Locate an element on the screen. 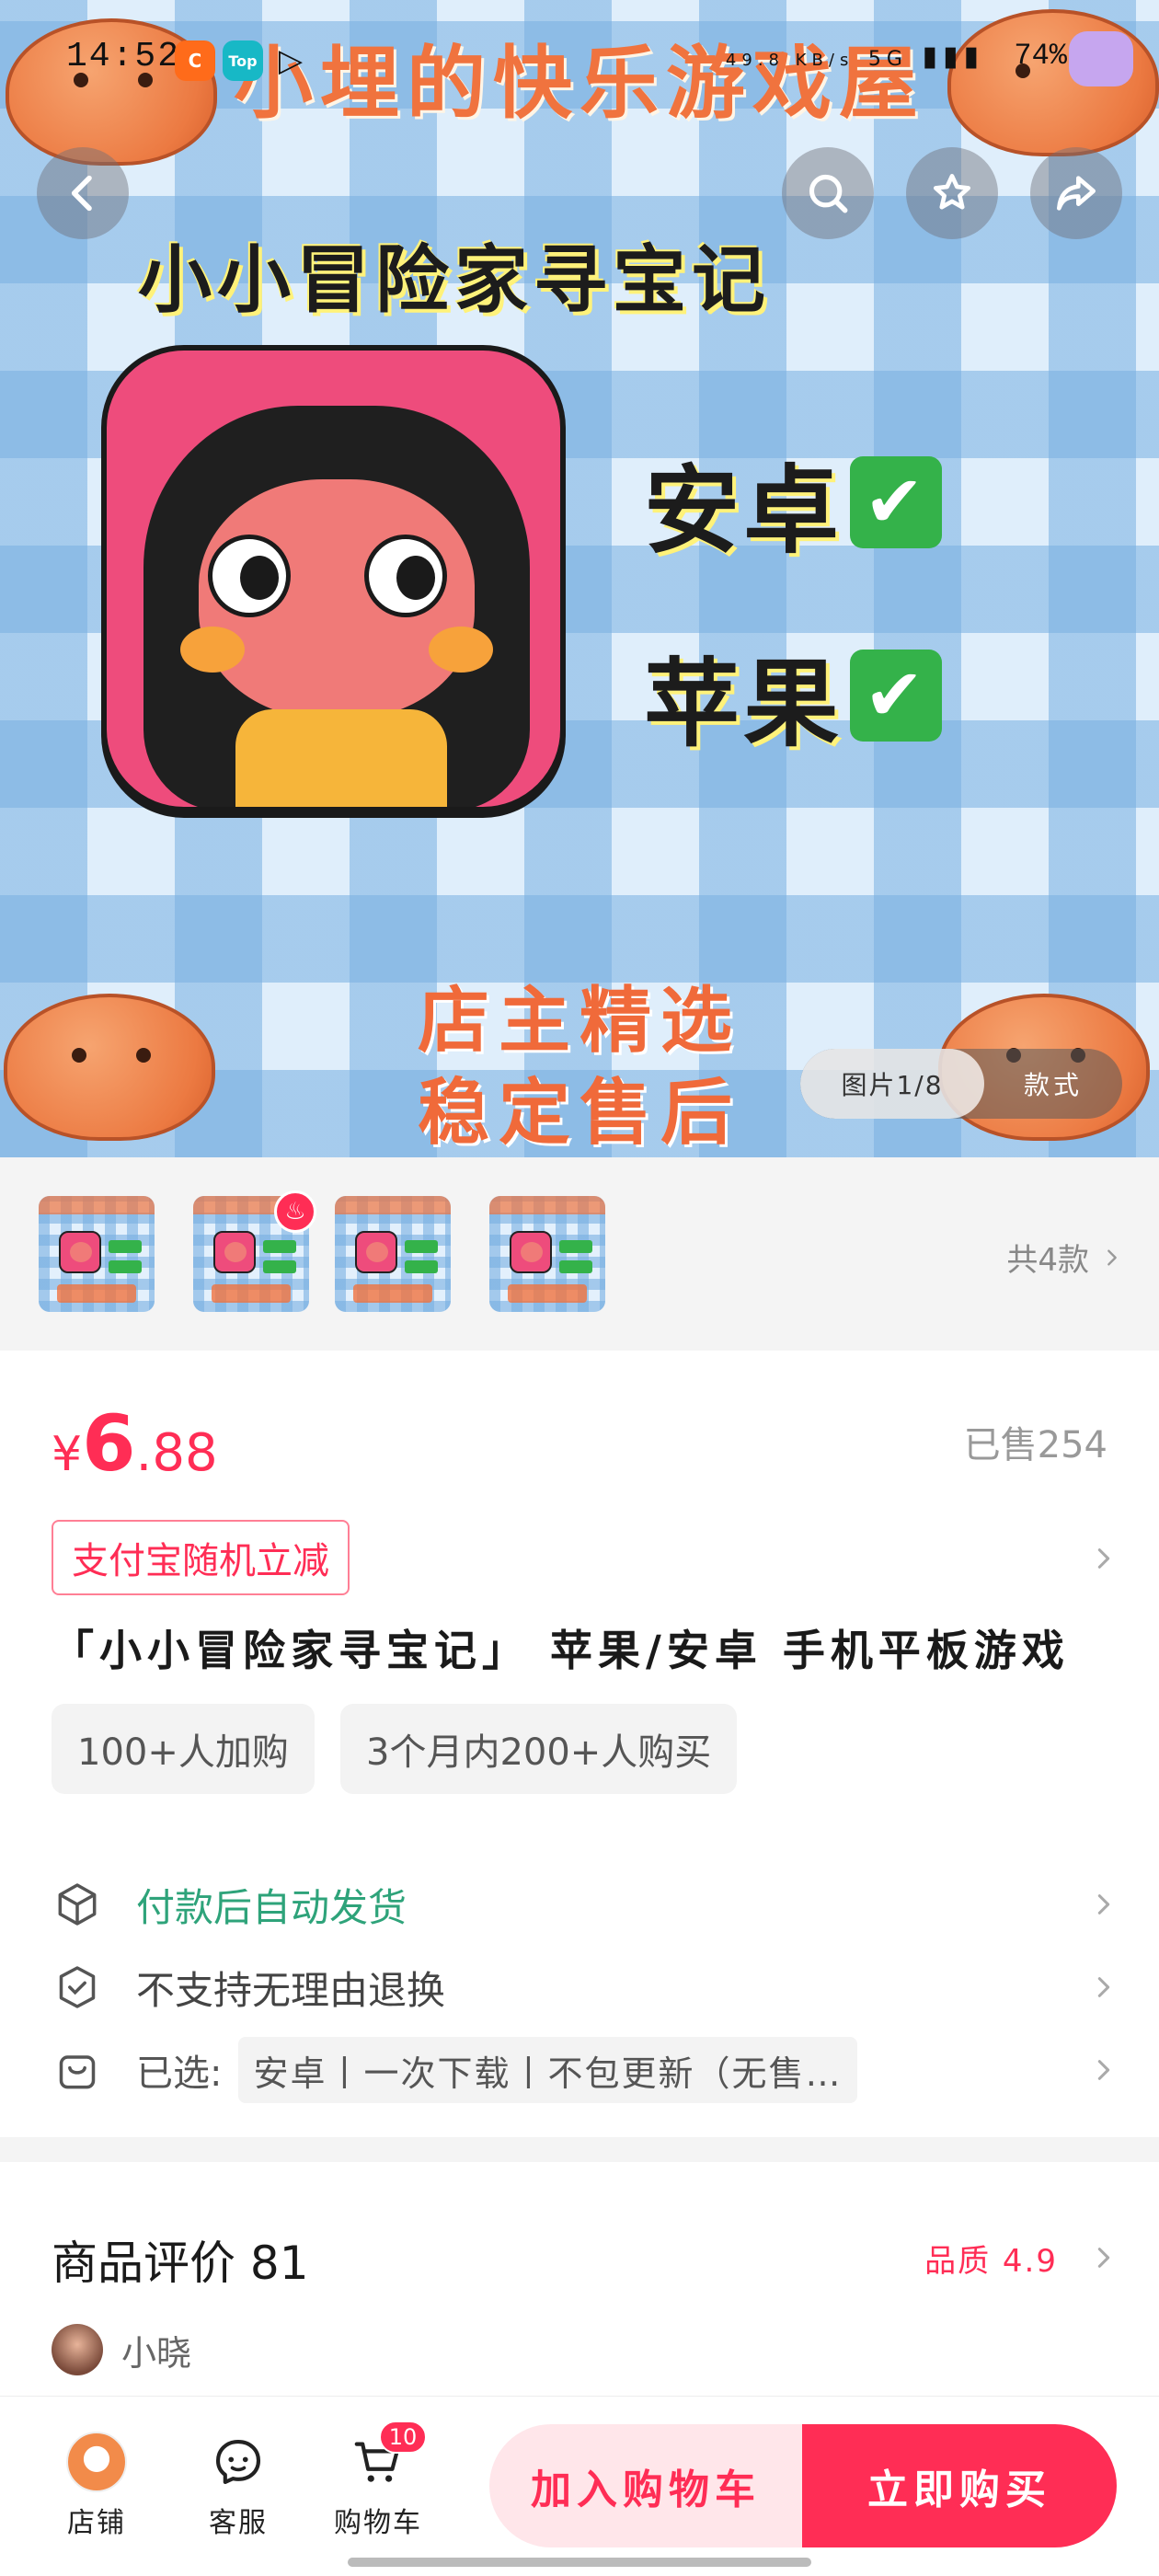  price: ¥ 6 .88 is located at coordinates (135, 1443).